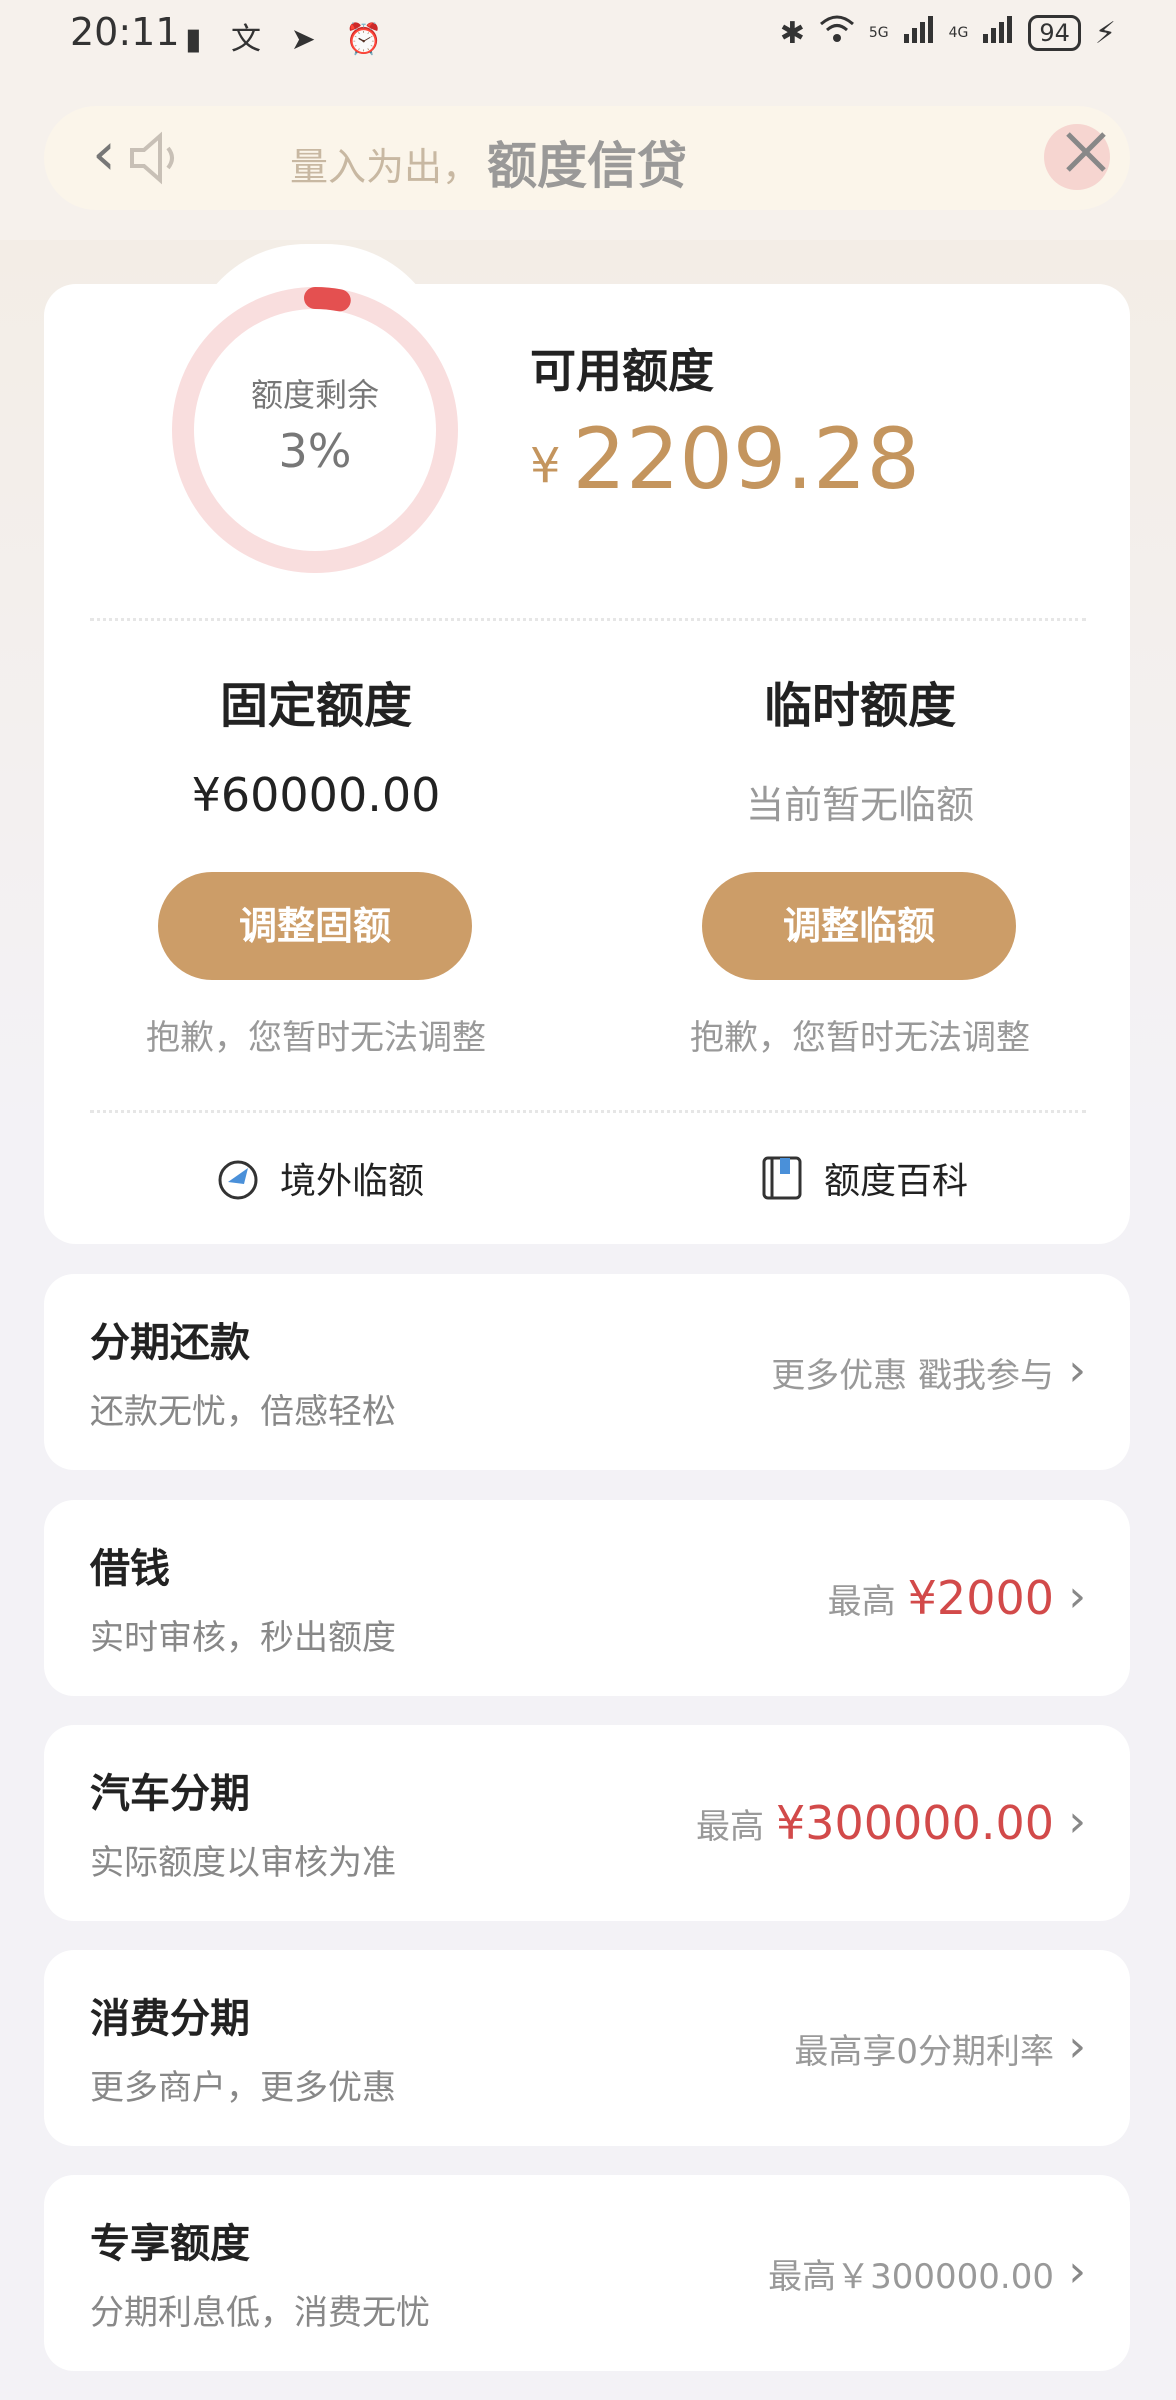 This screenshot has width=1176, height=2400. I want to click on item-subtitle: 更多商户，更多优惠, so click(243, 2088).